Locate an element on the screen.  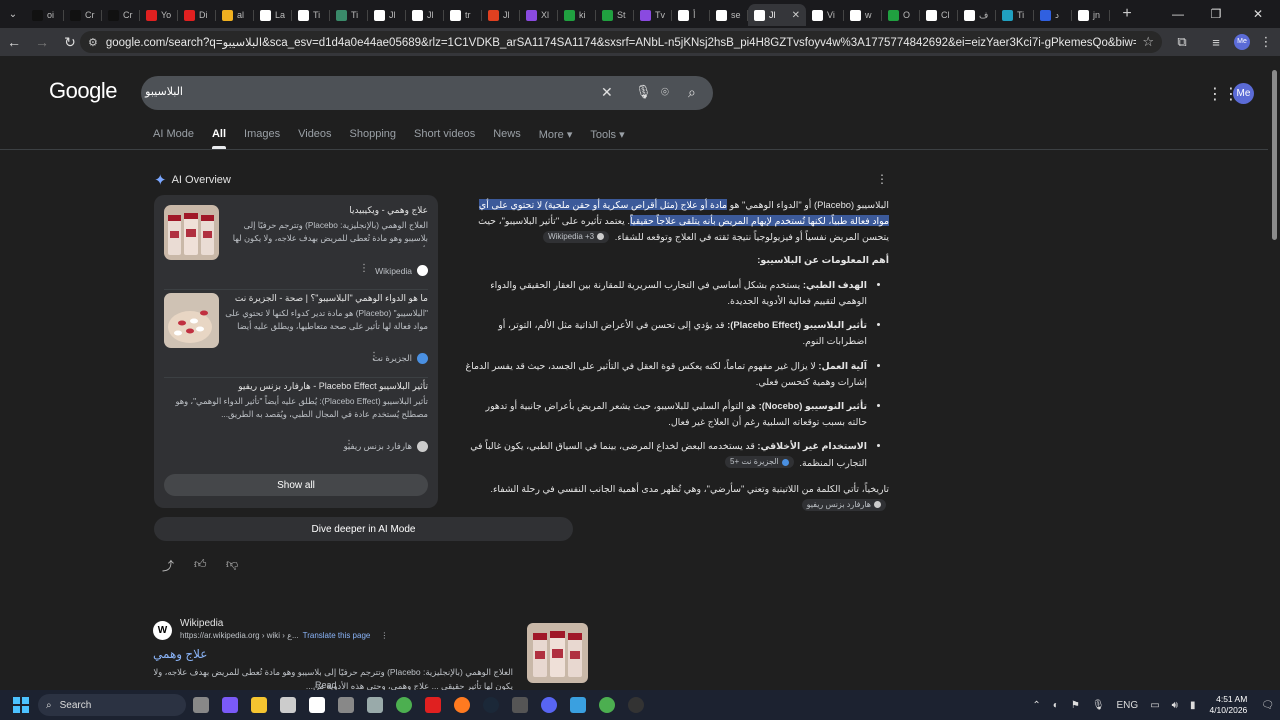
voice-search-icon: 🎙 is located at coordinates (643, 92).